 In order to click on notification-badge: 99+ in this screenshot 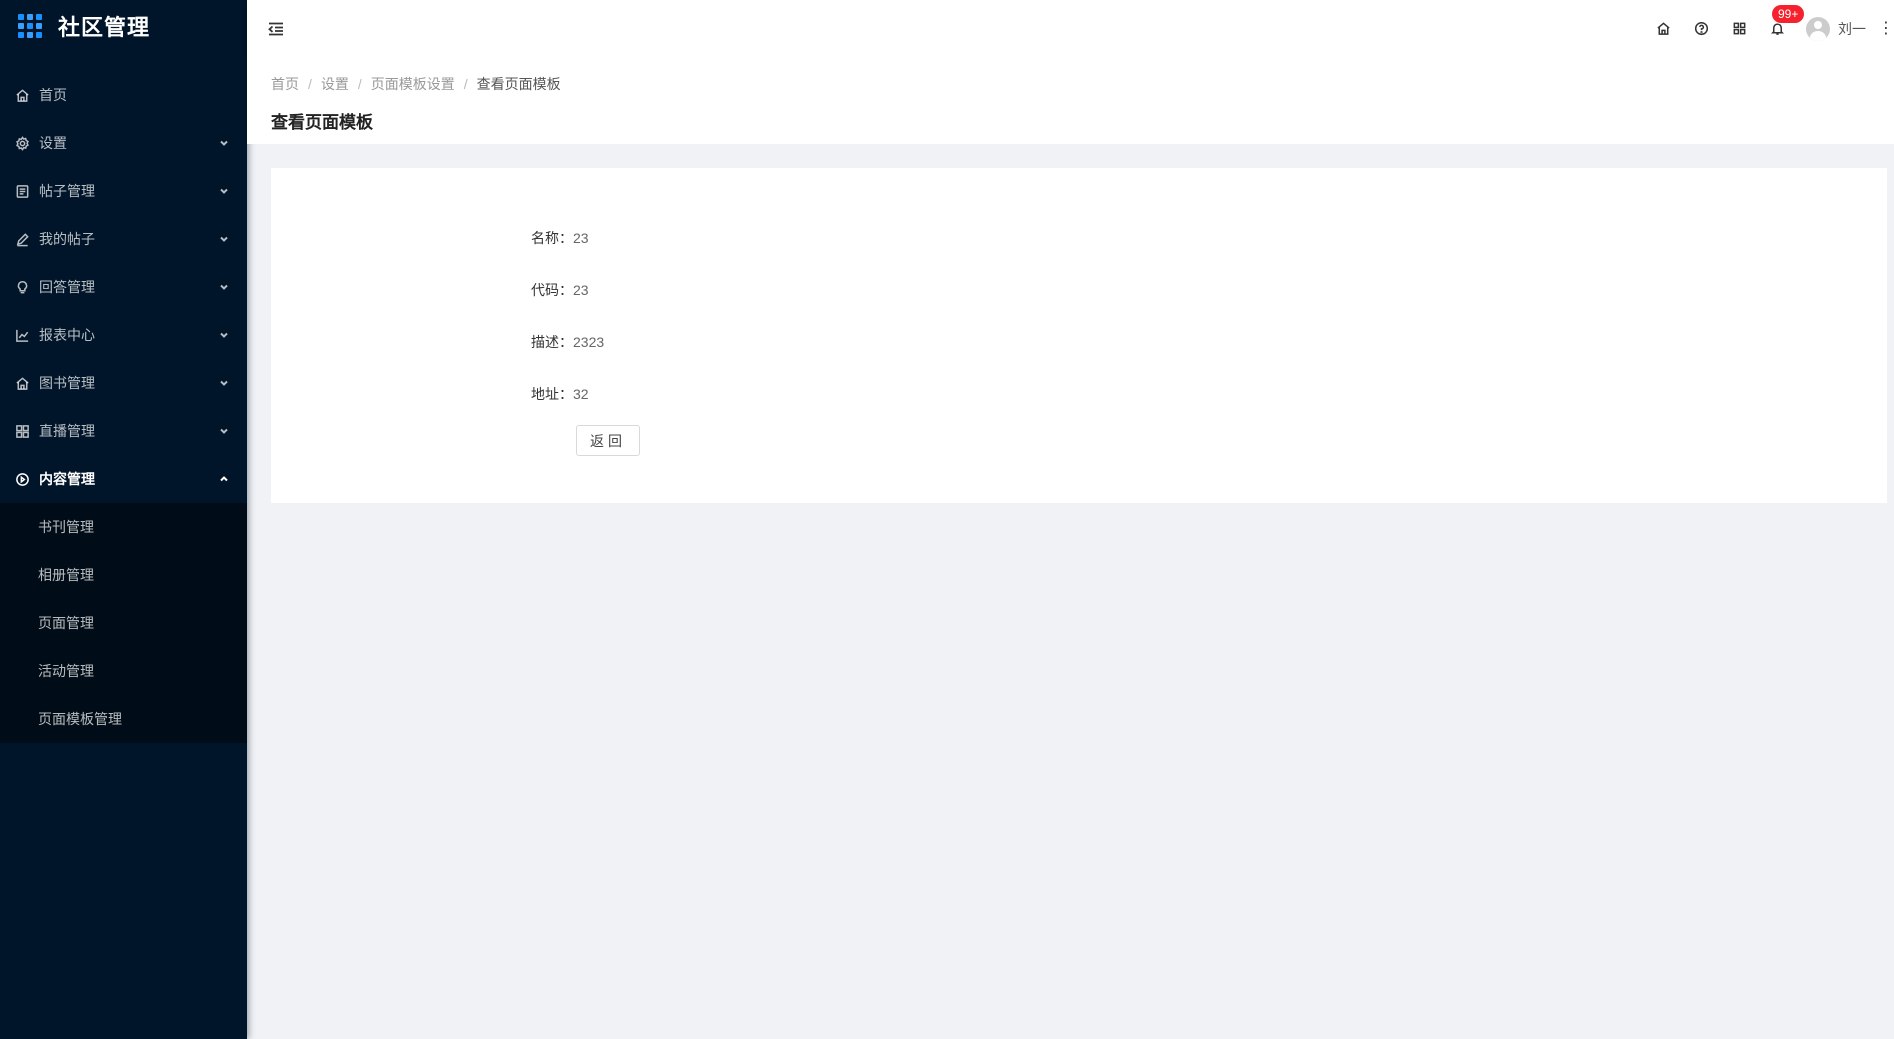, I will do `click(1788, 14)`.